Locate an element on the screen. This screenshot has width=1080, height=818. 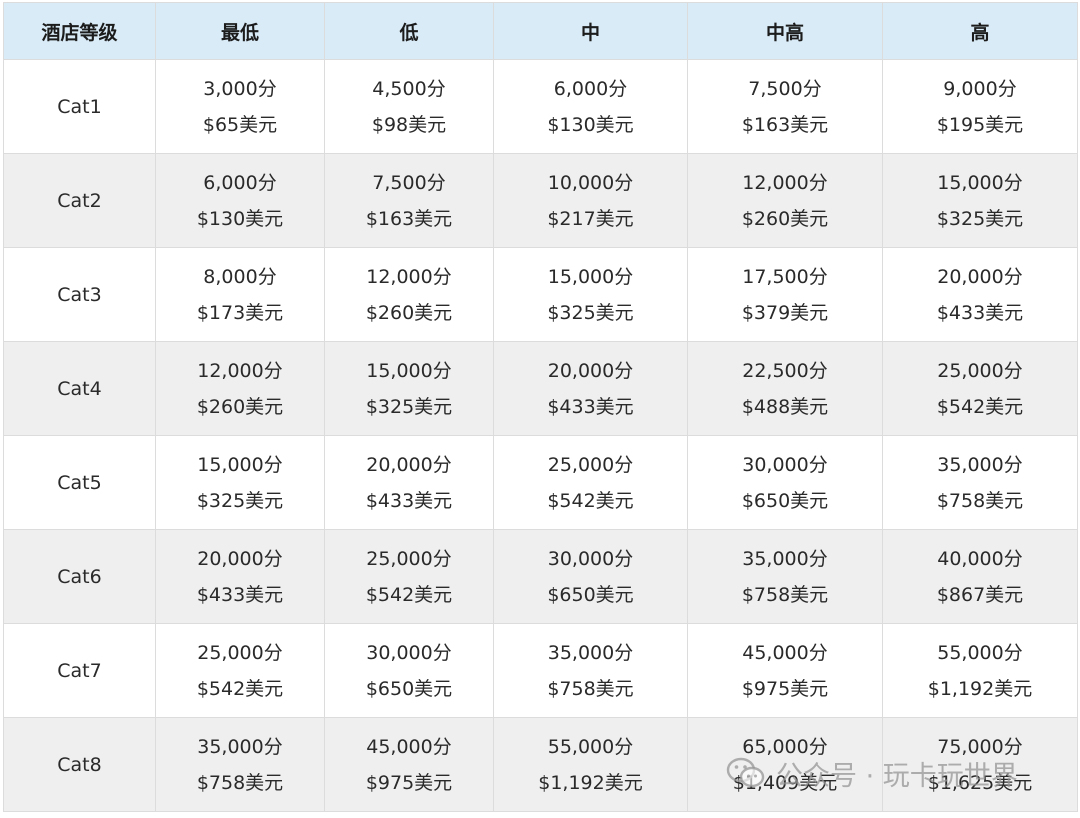
table-header: 酒店等级 最低 低 中 中高 高 is located at coordinates (540, 31).